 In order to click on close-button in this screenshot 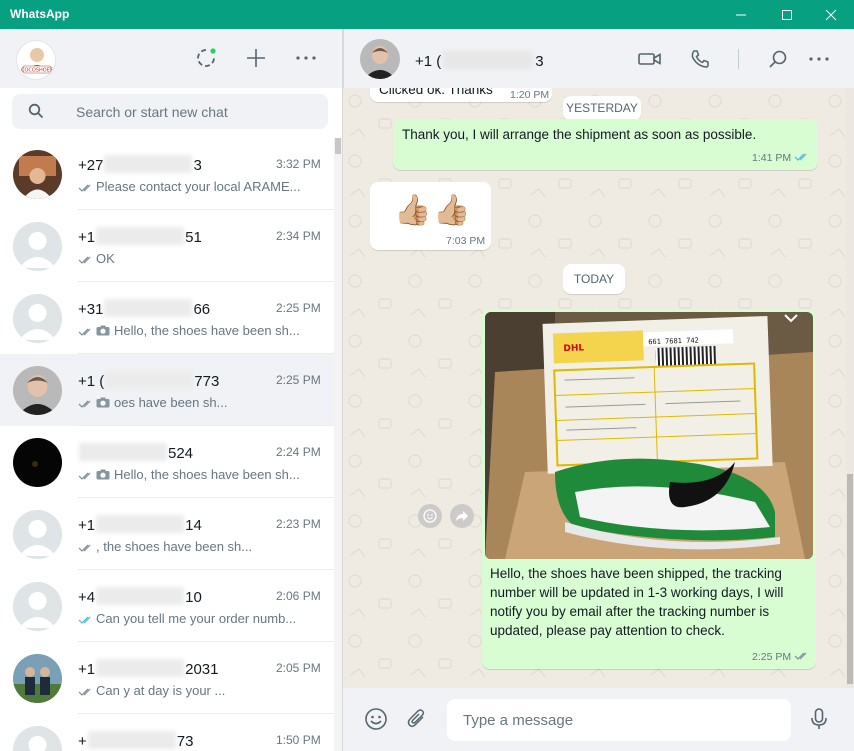, I will do `click(831, 14)`.